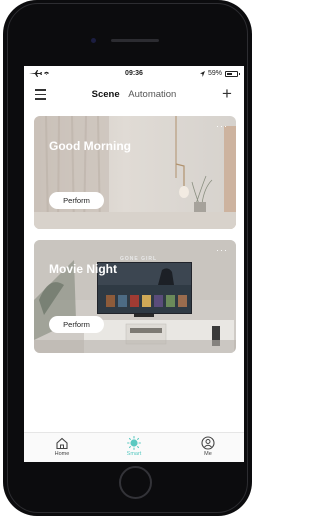 The height and width of the screenshot is (516, 320). I want to click on tab-me: Me, so click(208, 446).